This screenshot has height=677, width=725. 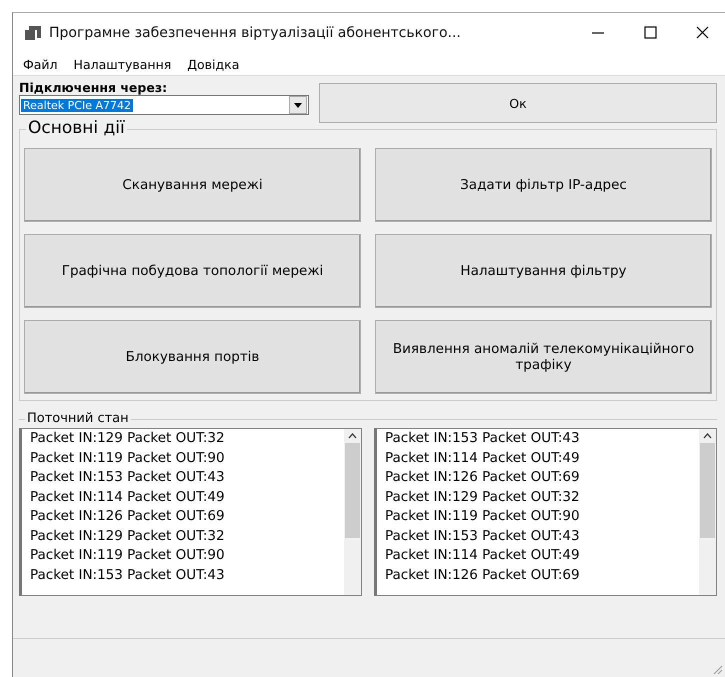 I want to click on action-button: Блокування портів, so click(x=192, y=357).